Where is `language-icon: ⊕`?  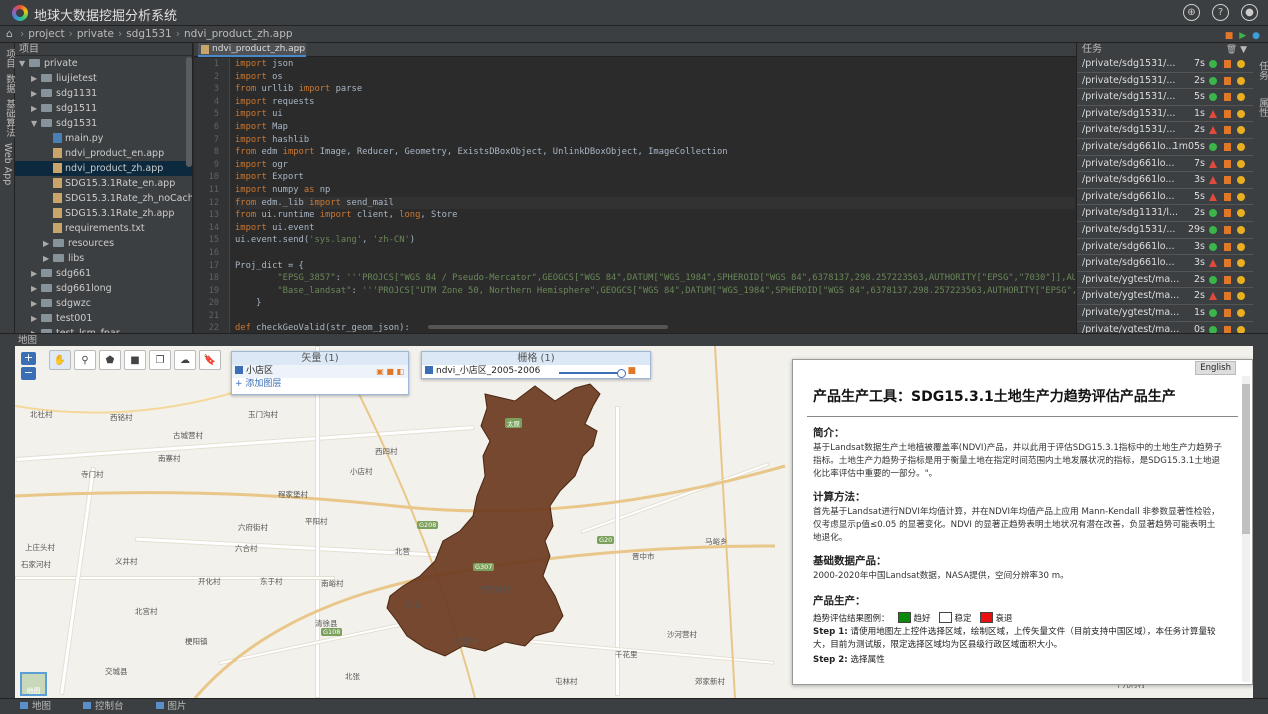
language-icon: ⊕ is located at coordinates (1191, 12).